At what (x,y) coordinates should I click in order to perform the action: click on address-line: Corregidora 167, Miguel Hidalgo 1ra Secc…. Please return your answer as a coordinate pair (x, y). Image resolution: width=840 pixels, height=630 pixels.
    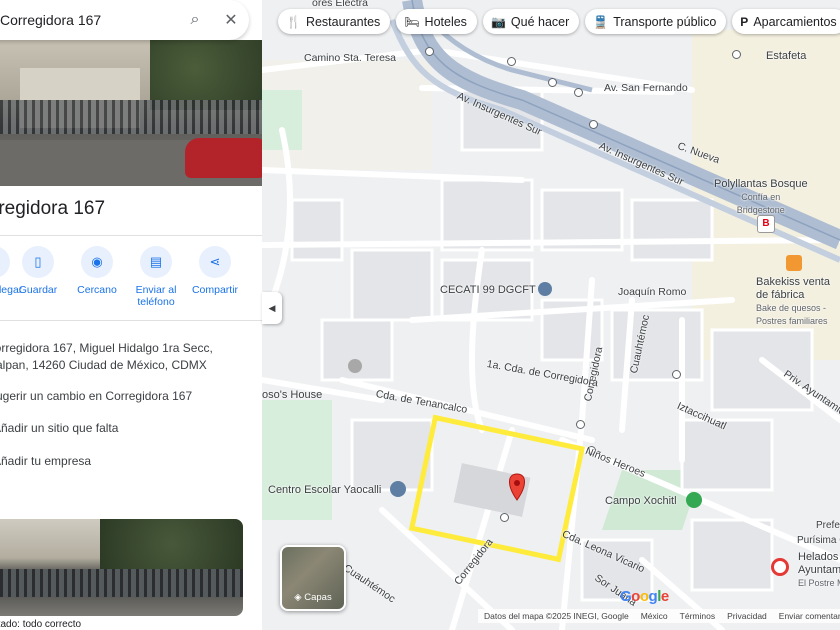
    Looking at the image, I should click on (106, 348).